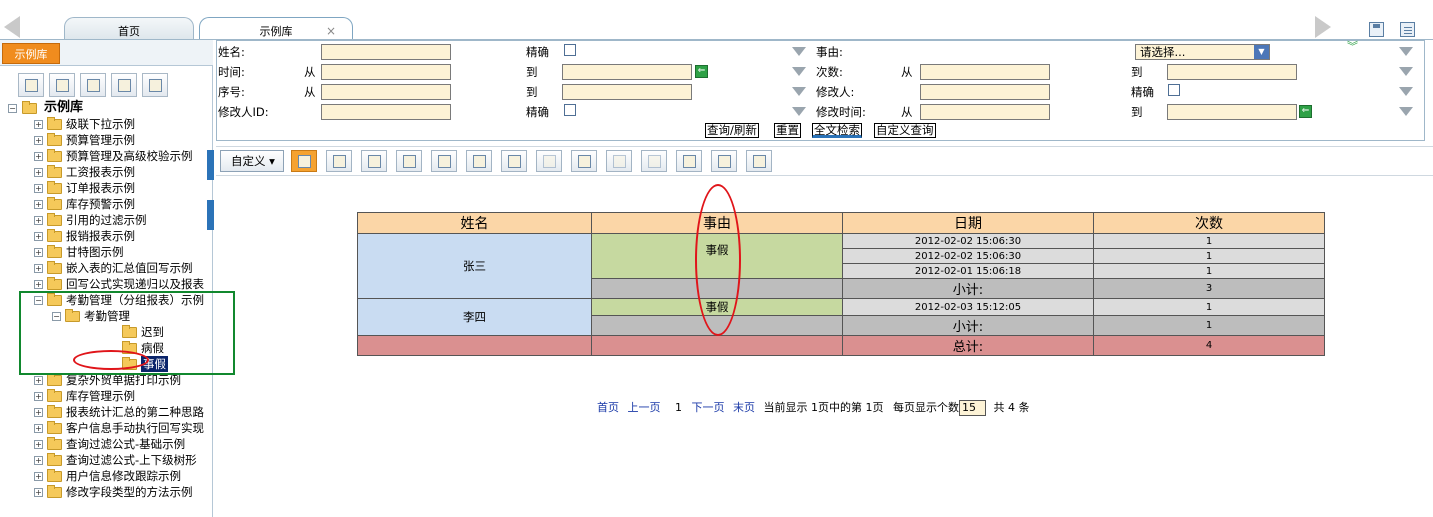 The width and height of the screenshot is (1433, 517). What do you see at coordinates (905, 130) in the screenshot?
I see `custom-query-button: 自定义查询` at bounding box center [905, 130].